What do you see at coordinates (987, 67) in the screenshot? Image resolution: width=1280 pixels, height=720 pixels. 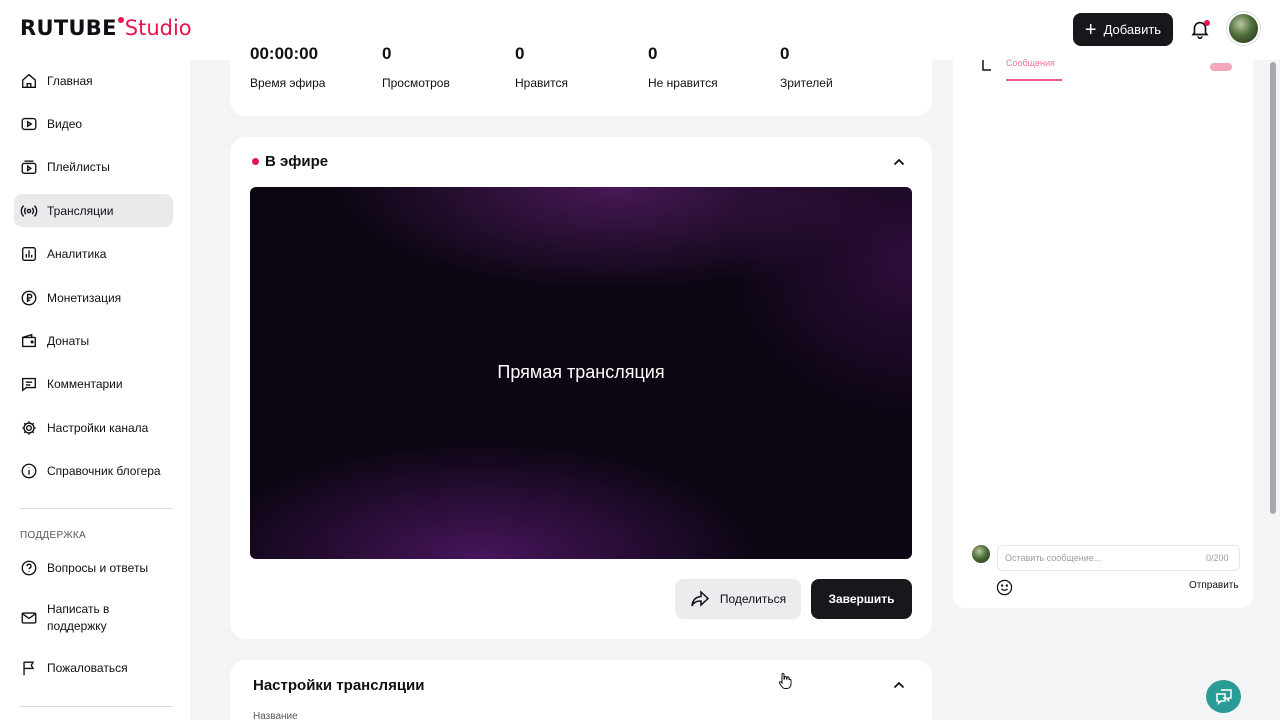 I see `chat-tab-icon` at bounding box center [987, 67].